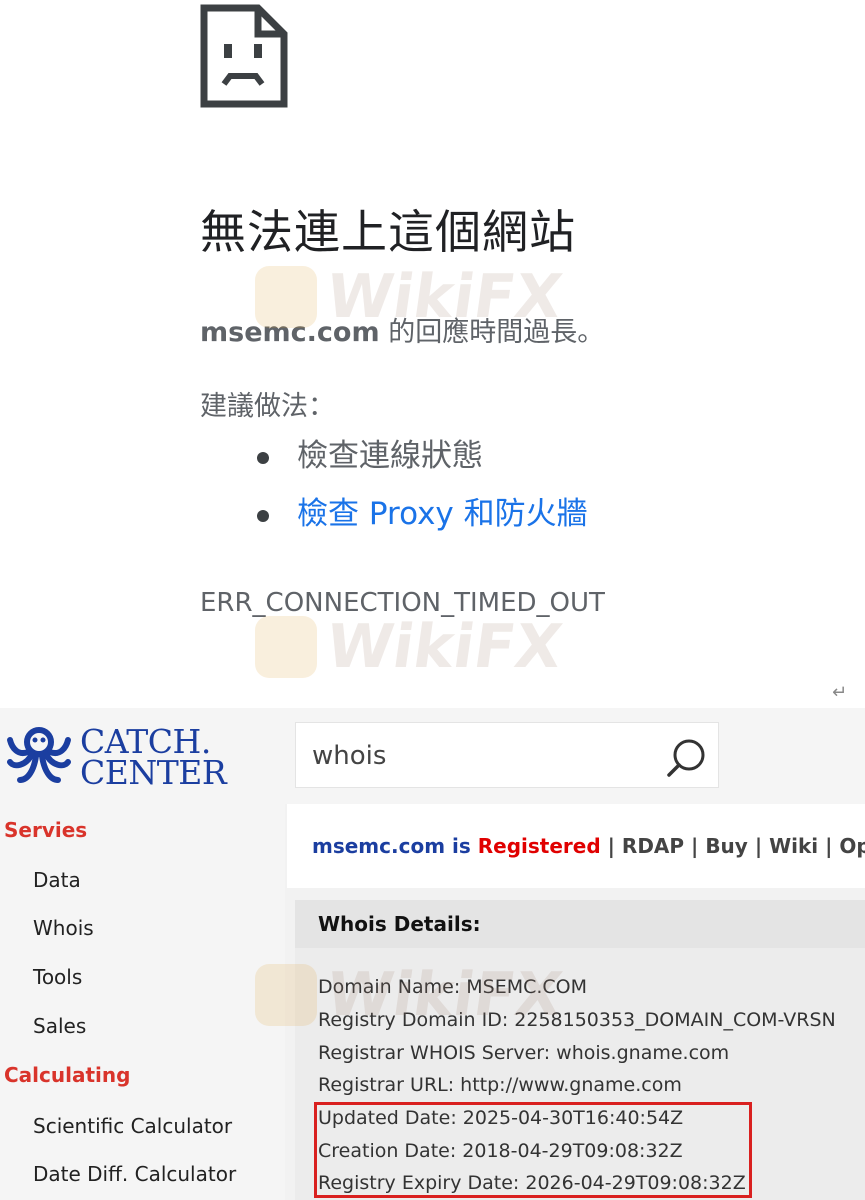  I want to click on sidebar-item-scientific-calculator: Scientific Calculator, so click(132, 1126).